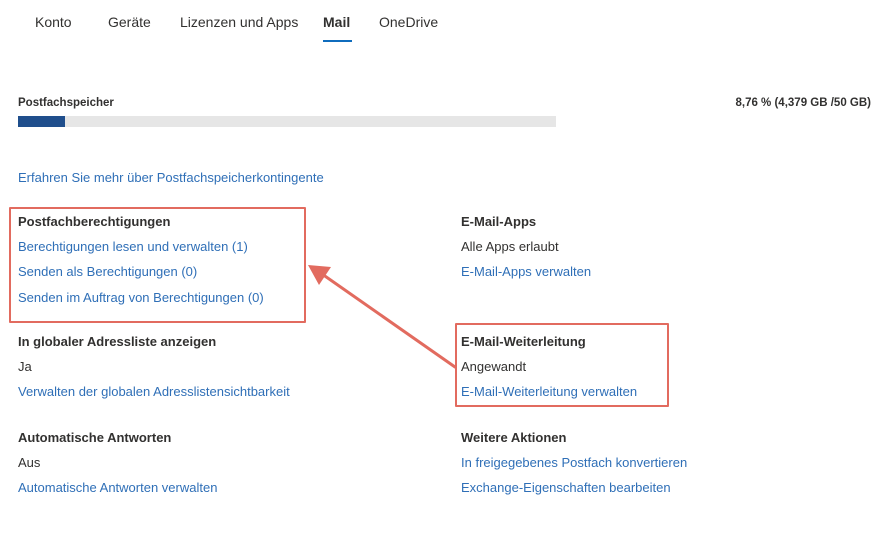 The height and width of the screenshot is (549, 886). What do you see at coordinates (117, 341) in the screenshot?
I see `gal-heading: In globaler Adressliste anzeigen` at bounding box center [117, 341].